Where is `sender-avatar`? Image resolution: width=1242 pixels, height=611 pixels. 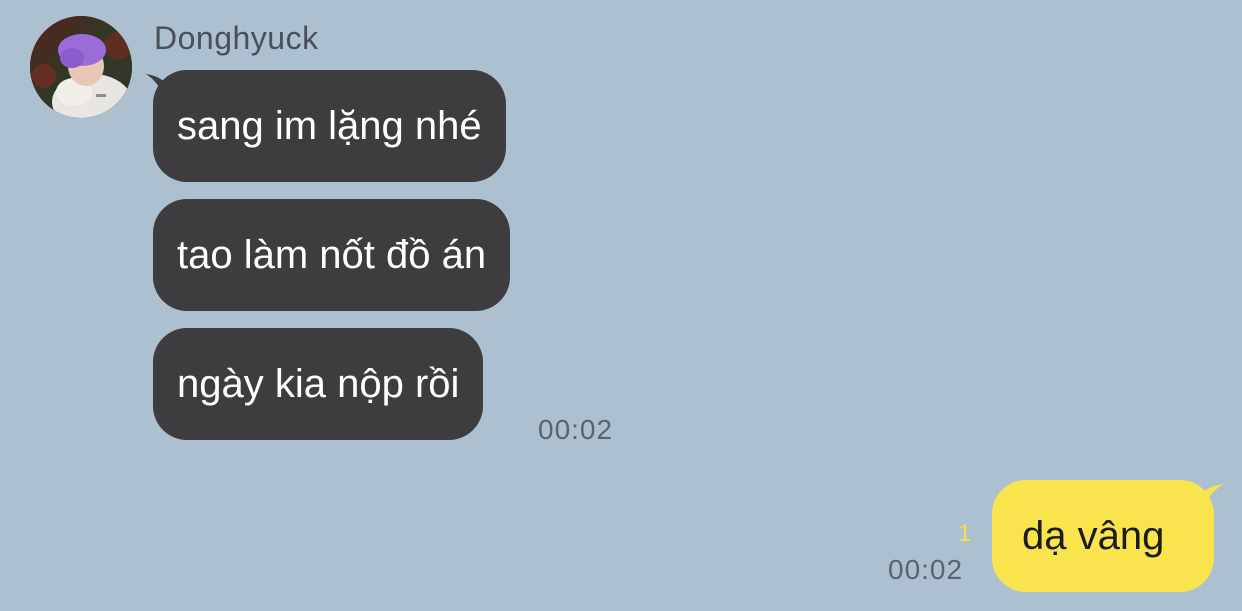
sender-avatar is located at coordinates (81, 67).